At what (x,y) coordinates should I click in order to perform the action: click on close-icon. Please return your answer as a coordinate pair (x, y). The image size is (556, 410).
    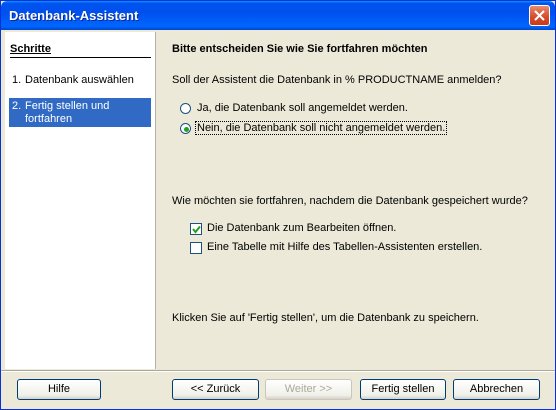
    Looking at the image, I should click on (539, 15).